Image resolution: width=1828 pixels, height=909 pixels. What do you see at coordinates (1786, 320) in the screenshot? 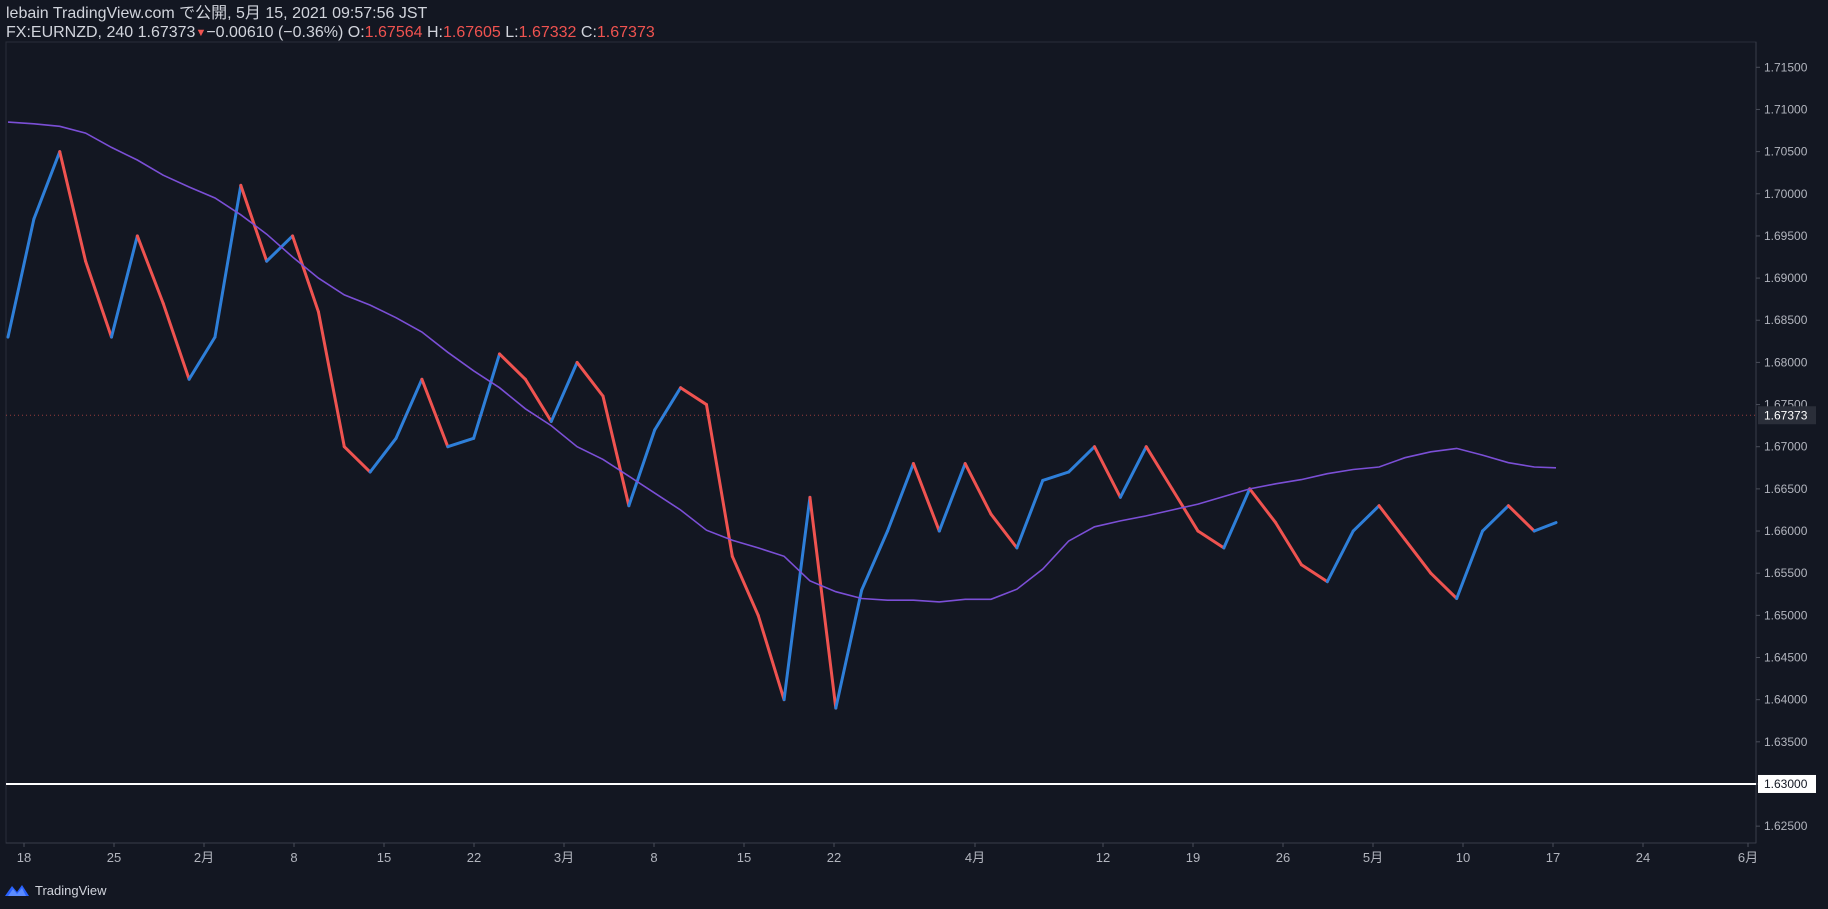
I see `y-tick-label: 1.68500` at bounding box center [1786, 320].